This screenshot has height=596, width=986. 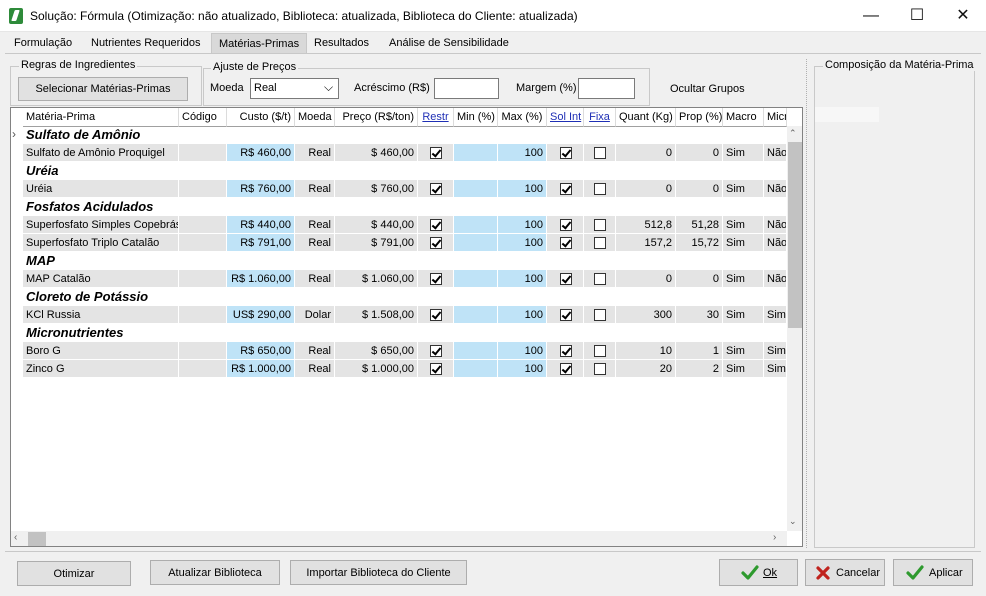 I want to click on table-row: Uréia R$ 760,00 Real $ 760,00 100 0 0 Sim Não, so click(x=399, y=189).